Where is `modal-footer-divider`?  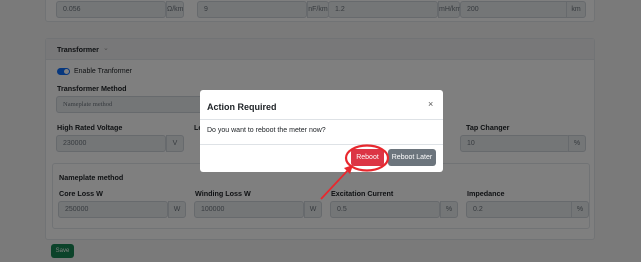
modal-footer-divider is located at coordinates (321, 144).